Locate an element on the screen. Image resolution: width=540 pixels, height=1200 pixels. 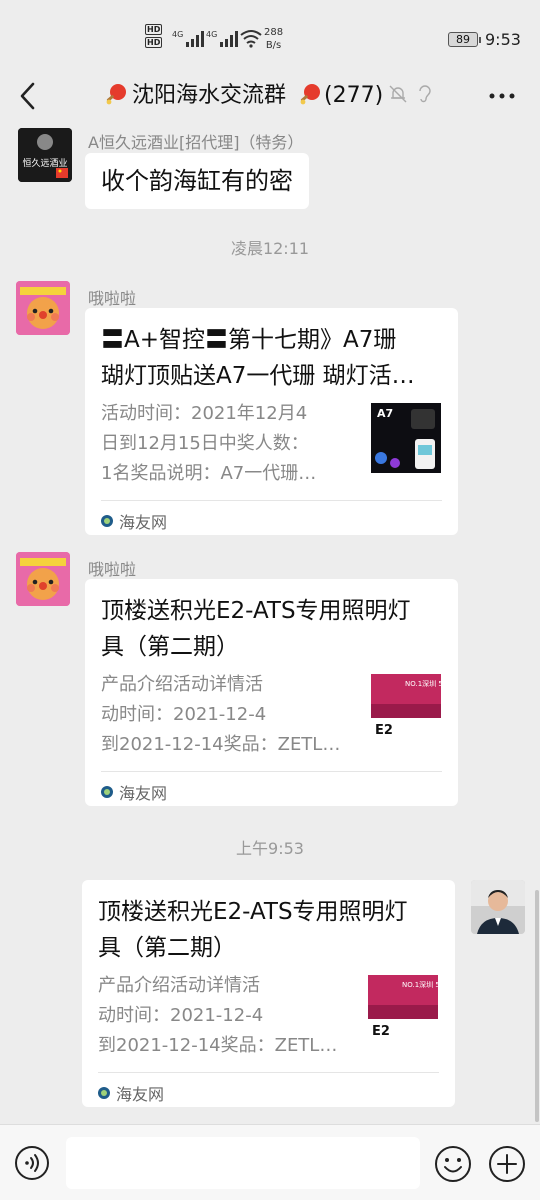
card-desc-line: 日到12月15日中奖人数： is located at coordinates (205, 443).